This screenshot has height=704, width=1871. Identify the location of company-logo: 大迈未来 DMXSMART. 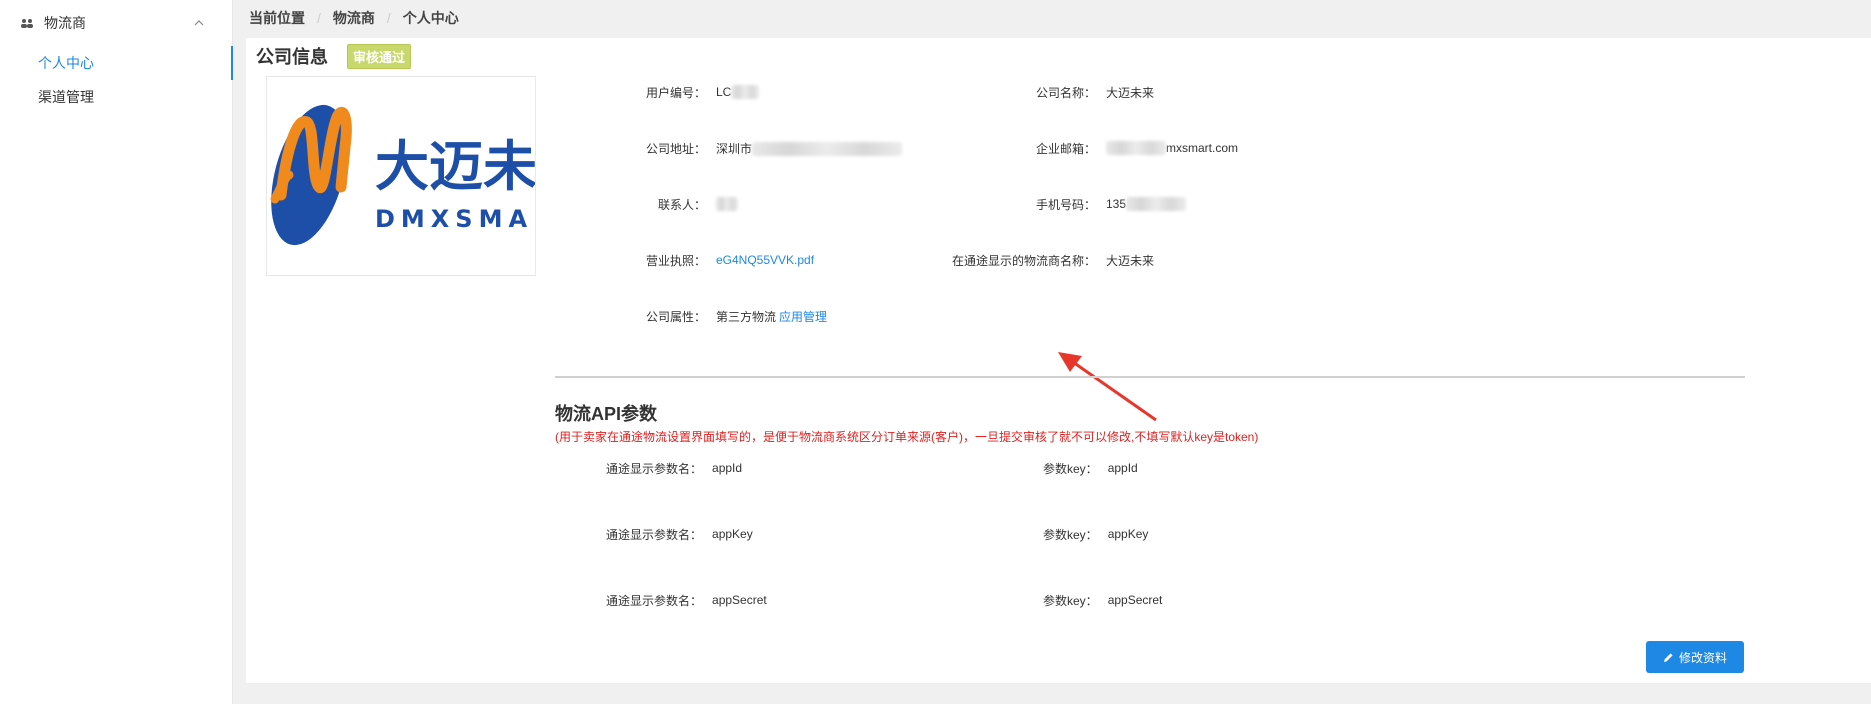
(428, 176).